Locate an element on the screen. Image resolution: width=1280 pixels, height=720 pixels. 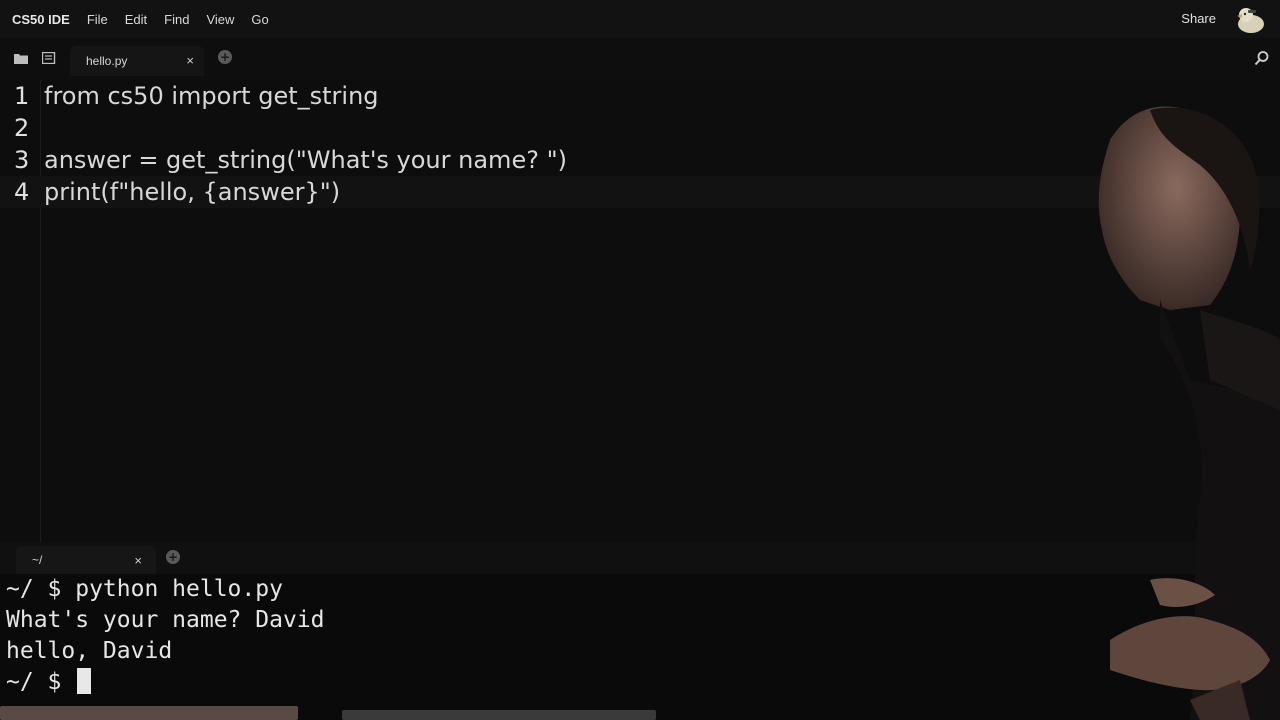
terminal-line: hello, David is located at coordinates (89, 651).